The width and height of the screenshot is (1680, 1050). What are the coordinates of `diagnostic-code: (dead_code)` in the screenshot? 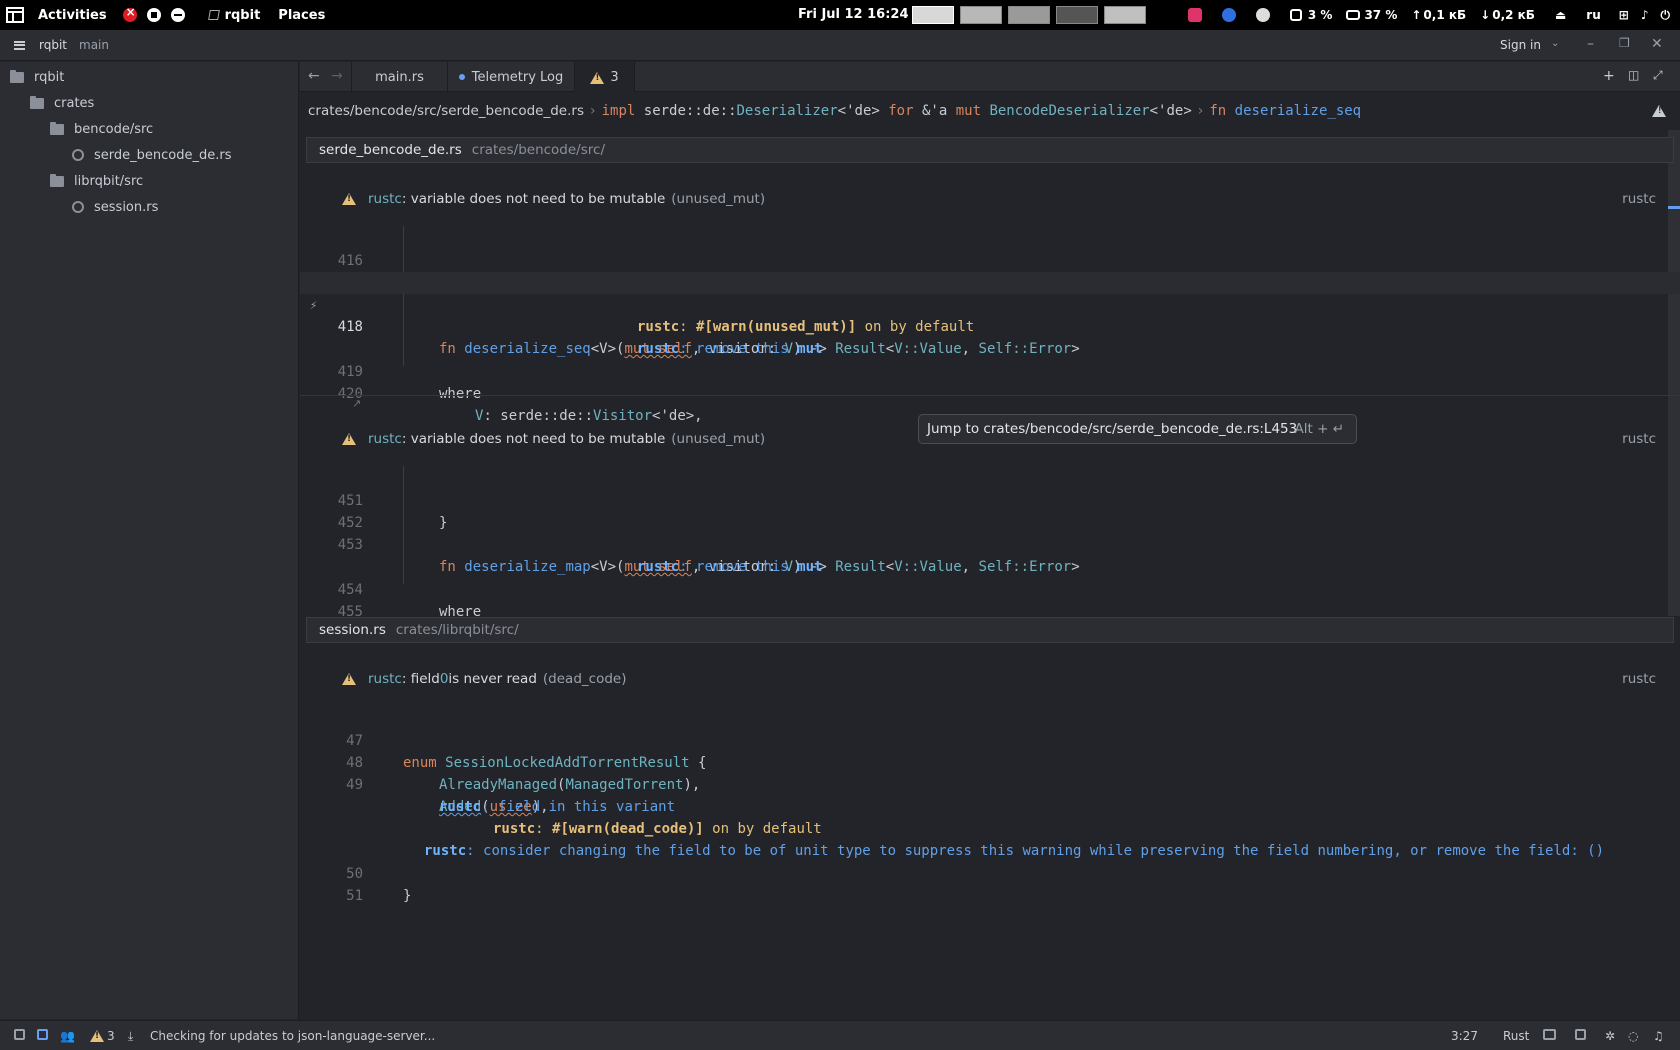 It's located at (584, 679).